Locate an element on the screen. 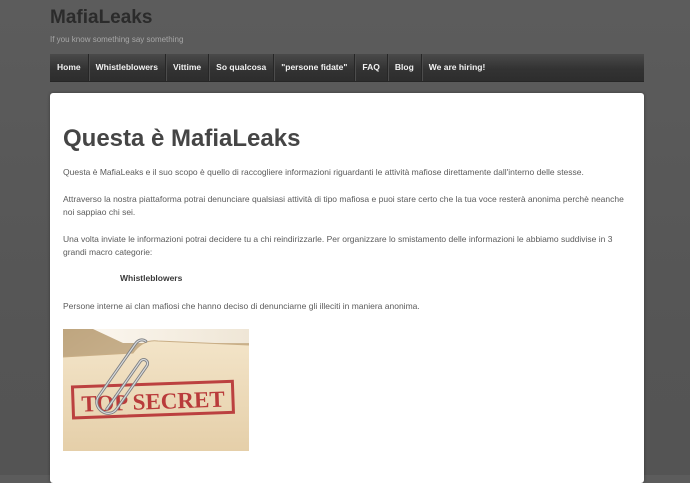 This screenshot has width=690, height=483. site-title: MafiaLeaks is located at coordinates (101, 18).